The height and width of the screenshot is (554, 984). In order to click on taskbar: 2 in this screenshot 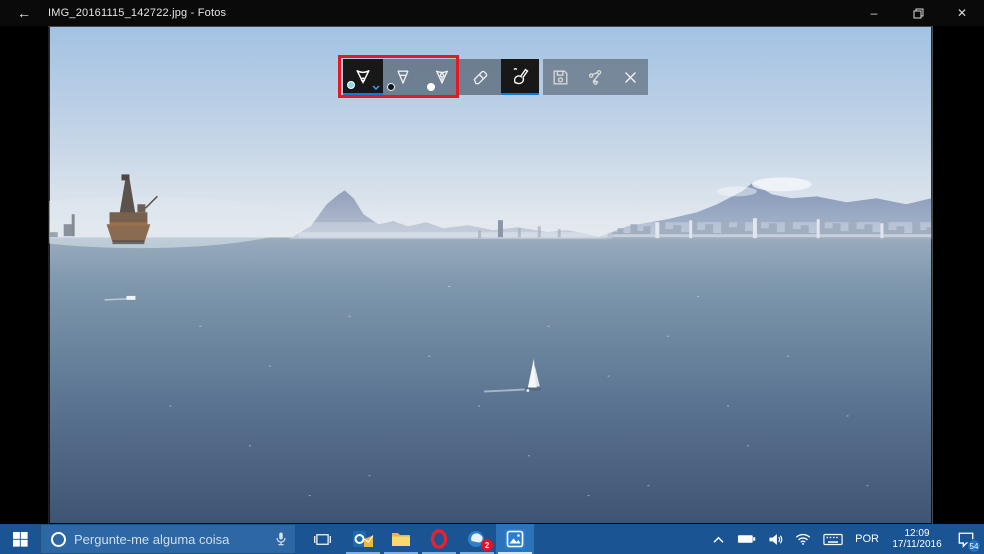, I will do `click(492, 539)`.